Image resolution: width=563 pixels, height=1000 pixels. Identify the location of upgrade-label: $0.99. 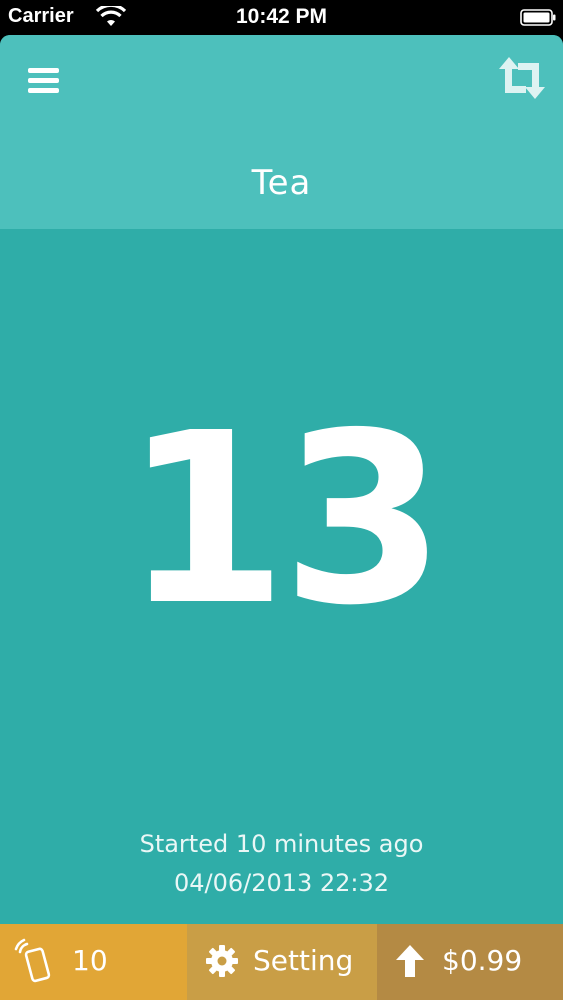
(482, 960).